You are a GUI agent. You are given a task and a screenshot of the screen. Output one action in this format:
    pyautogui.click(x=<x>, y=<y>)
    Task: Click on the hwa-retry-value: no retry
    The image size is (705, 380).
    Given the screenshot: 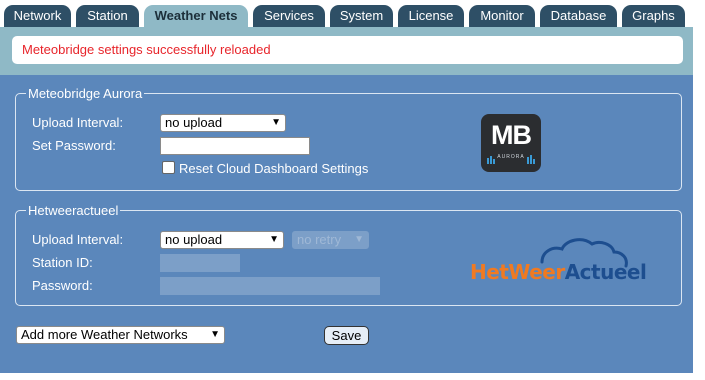 What is the action you would take?
    pyautogui.click(x=319, y=239)
    